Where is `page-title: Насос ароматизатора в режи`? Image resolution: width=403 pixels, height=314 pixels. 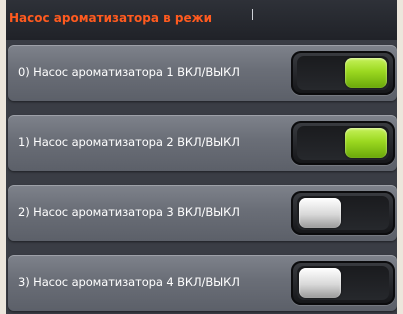 page-title: Насос ароматизатора в режи is located at coordinates (110, 18).